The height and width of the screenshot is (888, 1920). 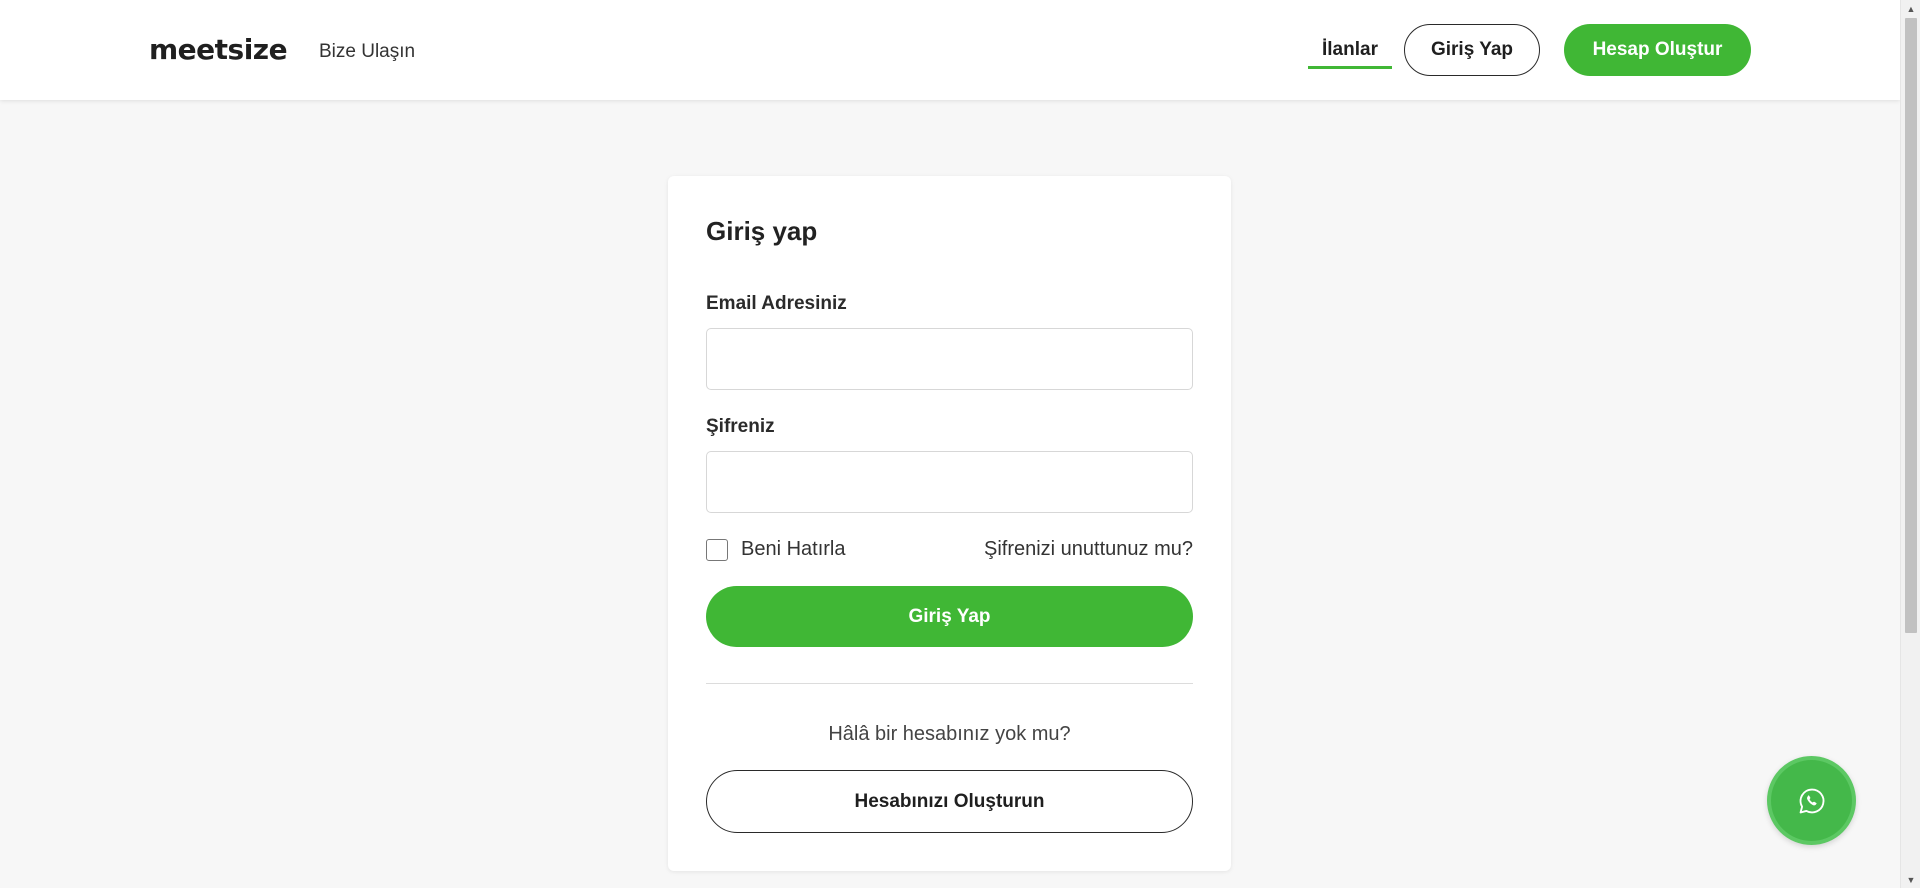 I want to click on scroll-up-arrow-icon: ▲, so click(x=1910, y=8).